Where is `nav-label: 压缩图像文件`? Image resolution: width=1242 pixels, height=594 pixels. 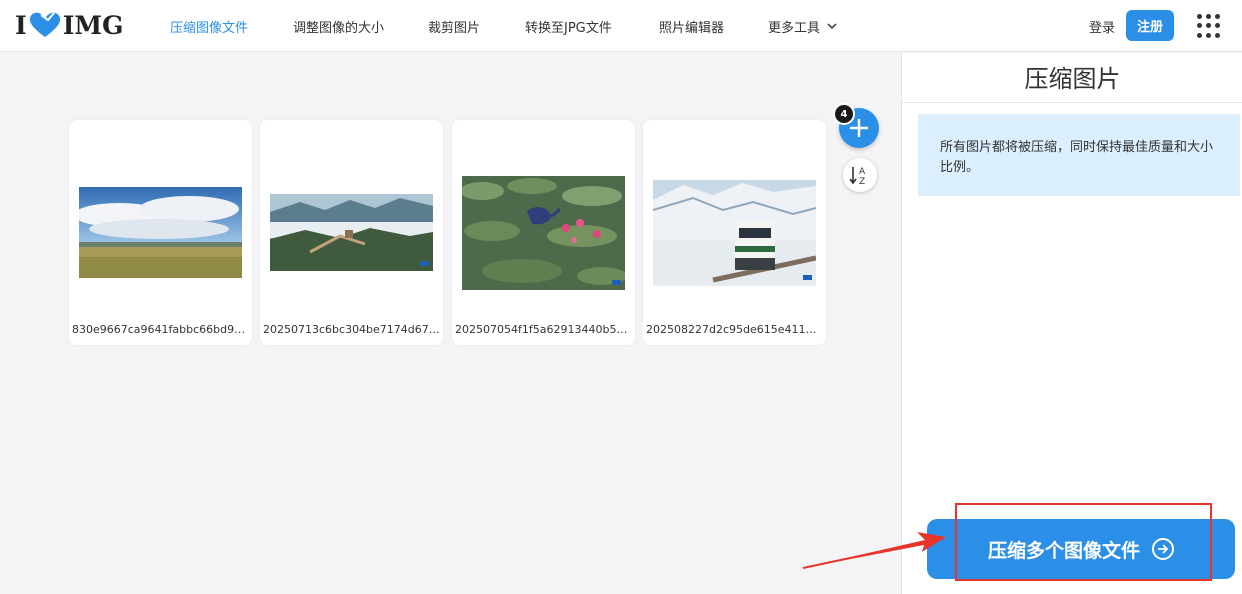
nav-label: 压缩图像文件 is located at coordinates (209, 28).